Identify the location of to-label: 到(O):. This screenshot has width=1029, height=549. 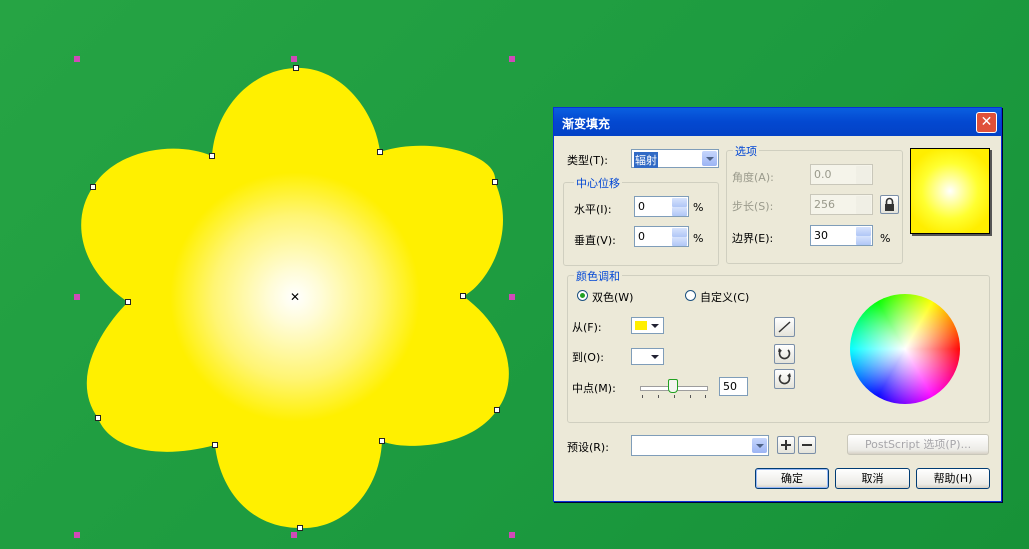
(588, 357).